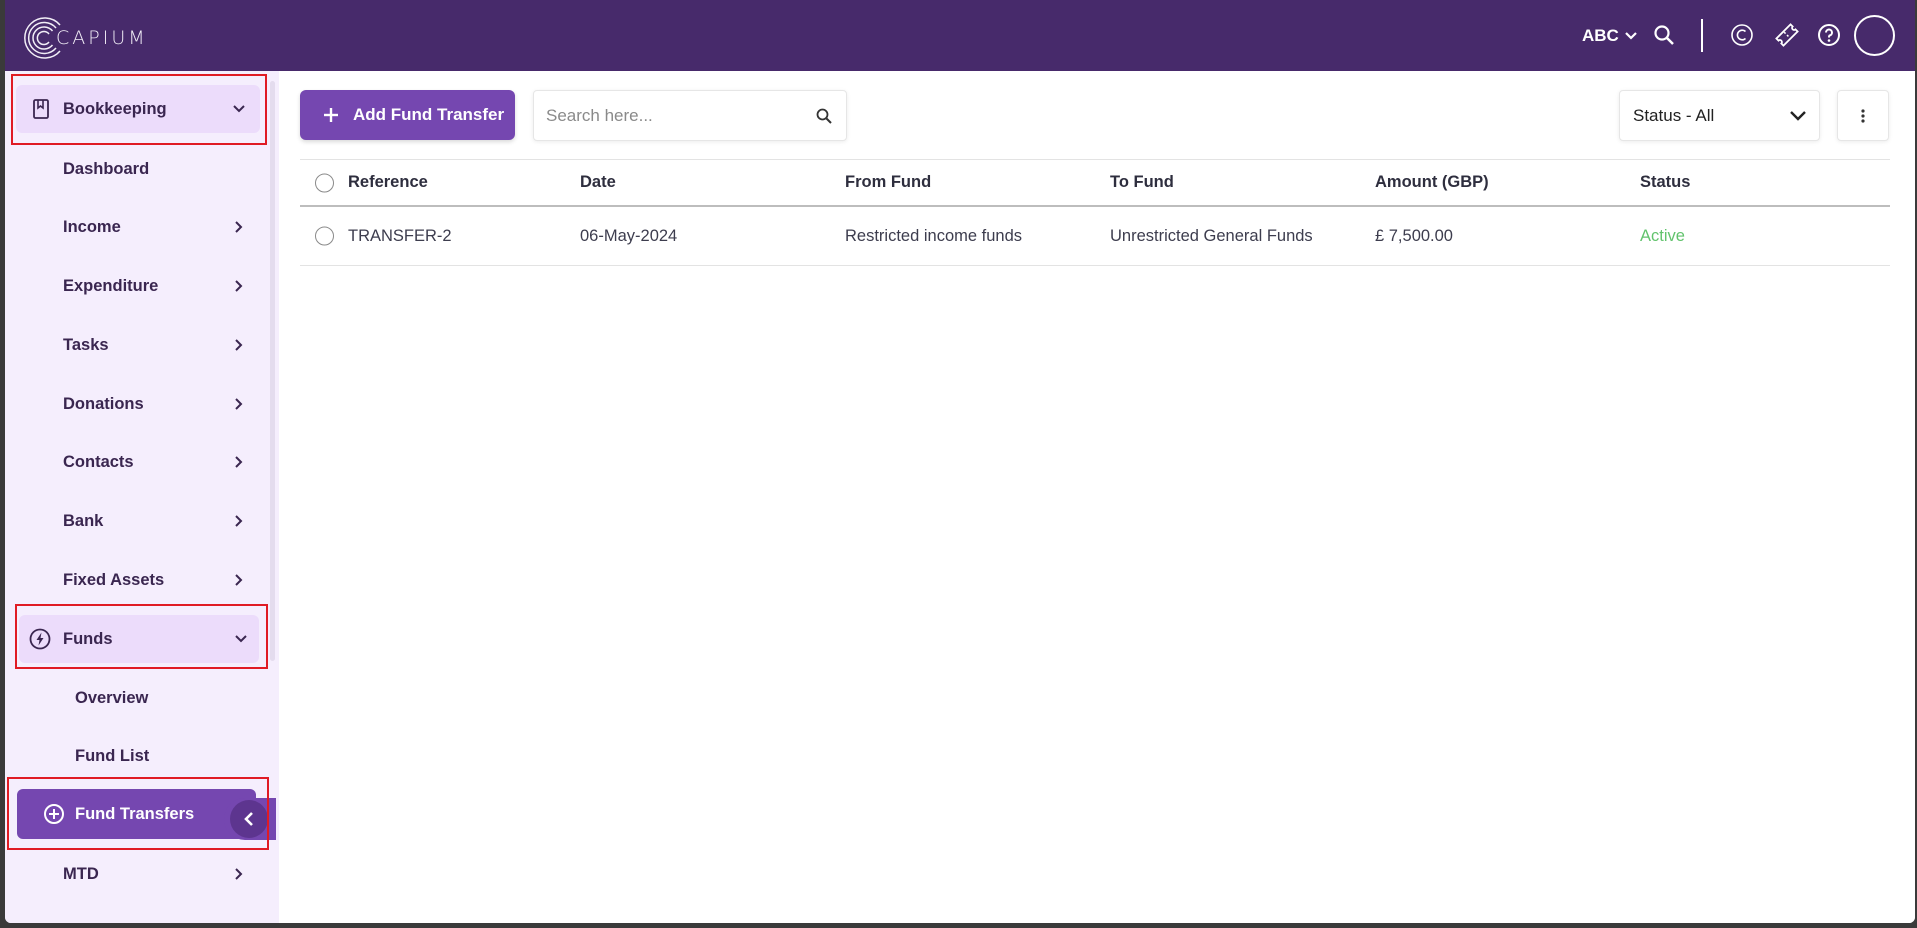  Describe the element at coordinates (1432, 182) in the screenshot. I see `column-header-amount: Amount (GBP)` at that location.